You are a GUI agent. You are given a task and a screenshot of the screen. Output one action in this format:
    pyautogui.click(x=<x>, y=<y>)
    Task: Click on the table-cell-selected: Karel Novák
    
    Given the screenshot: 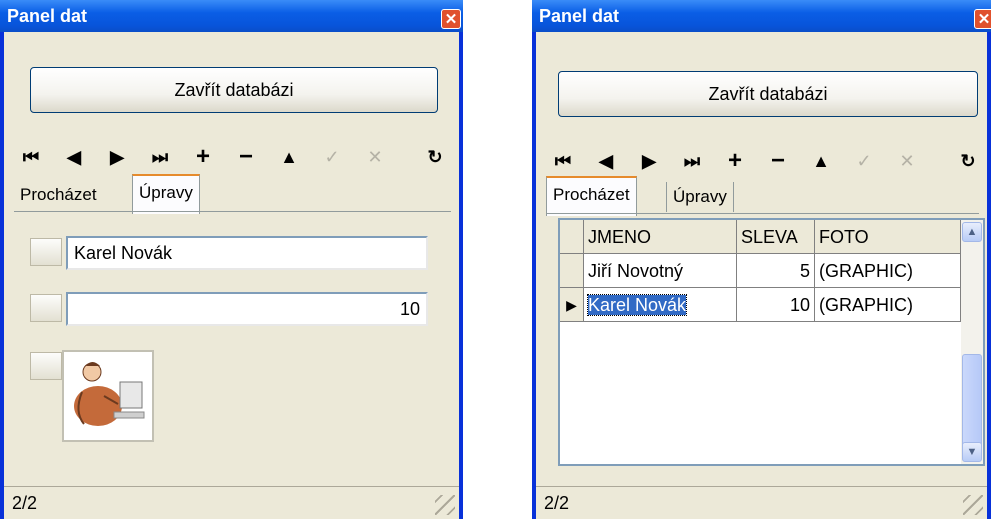 What is the action you would take?
    pyautogui.click(x=660, y=305)
    